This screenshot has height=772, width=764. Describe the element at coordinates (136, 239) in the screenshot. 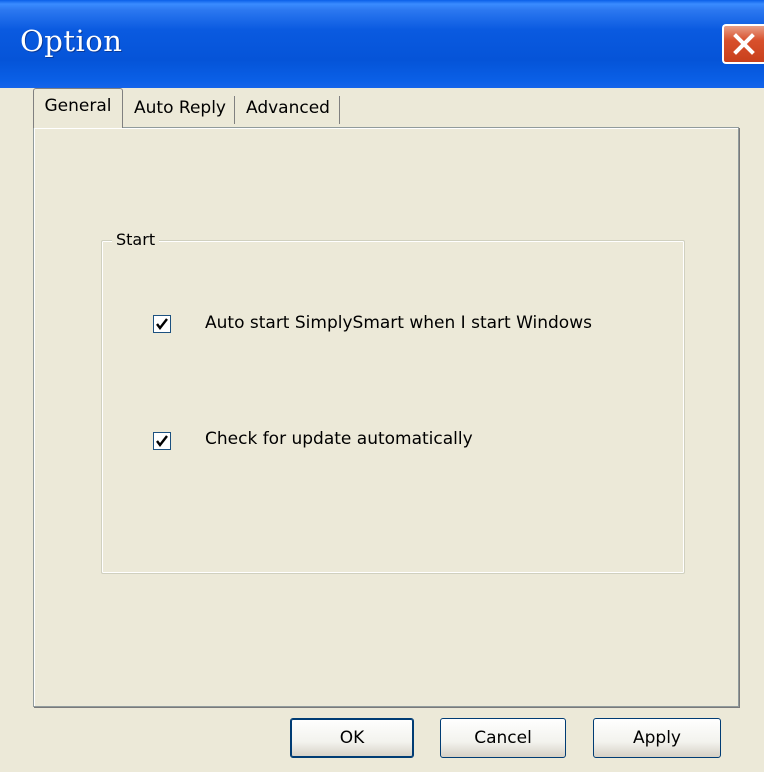

I see `groupbox-label: Start` at that location.